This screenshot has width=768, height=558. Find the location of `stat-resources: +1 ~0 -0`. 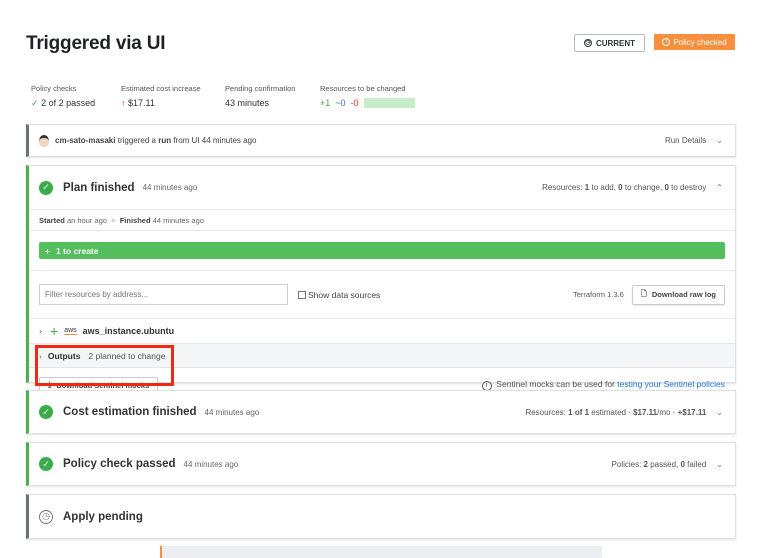

stat-resources: +1 ~0 -0 is located at coordinates (367, 103).